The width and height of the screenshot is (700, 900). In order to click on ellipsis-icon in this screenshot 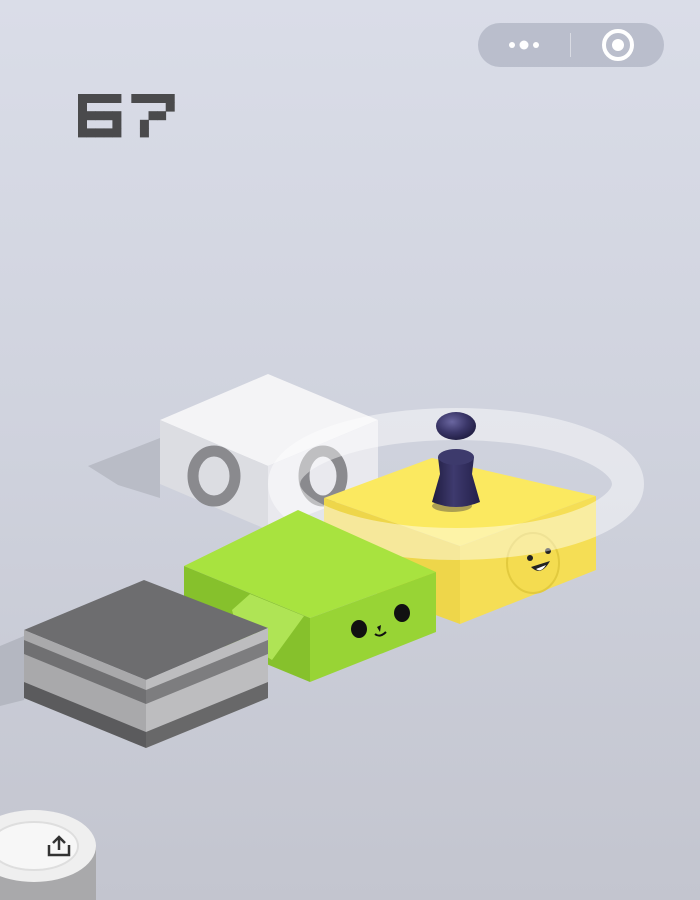, I will do `click(524, 45)`.